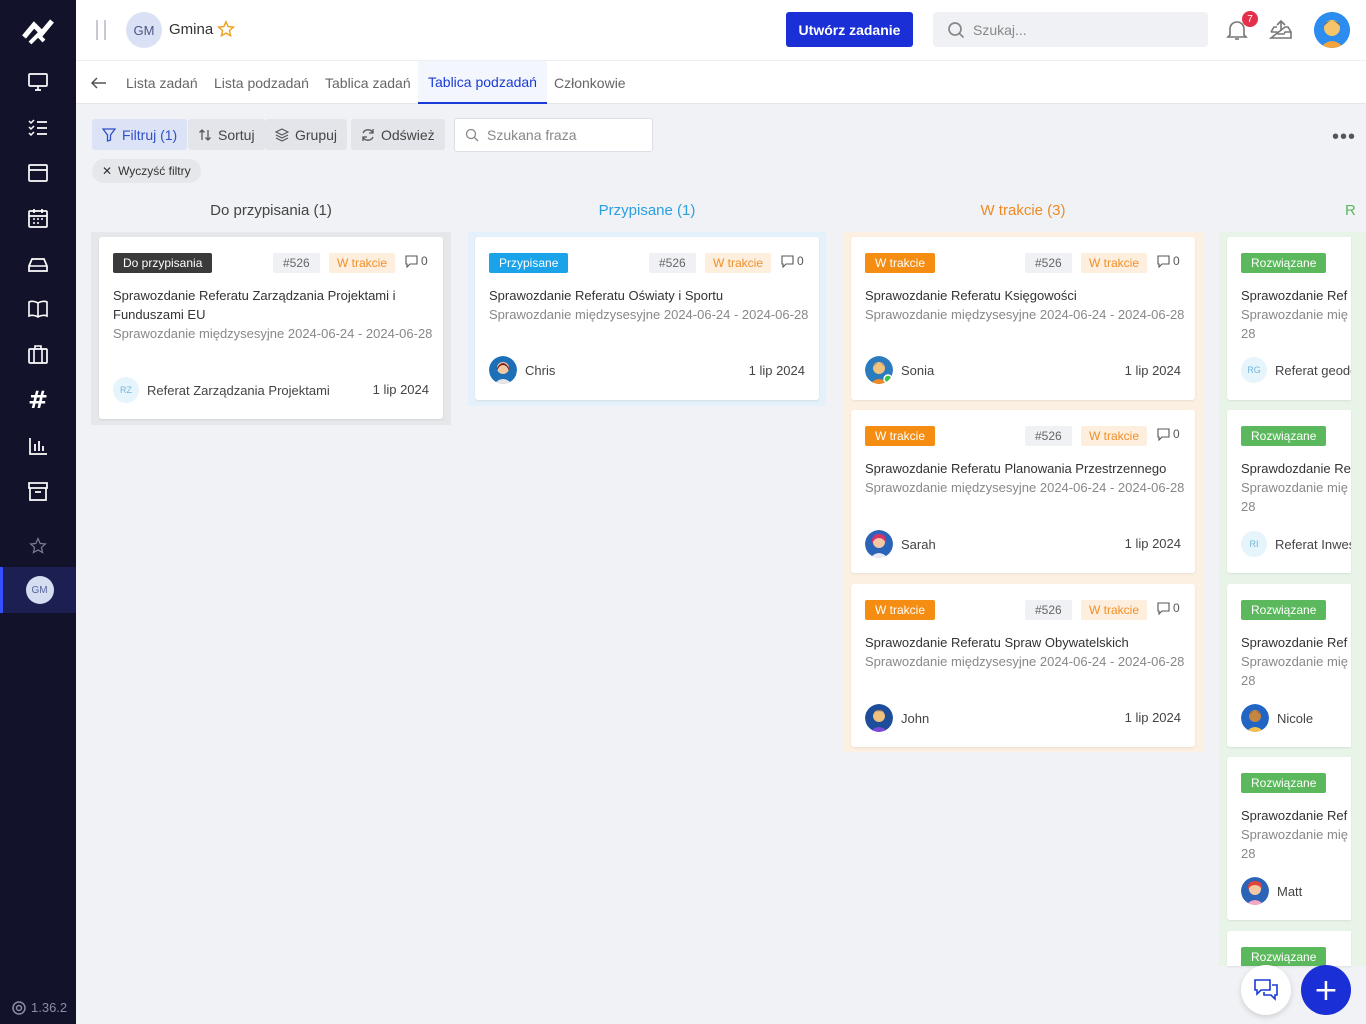 This screenshot has height=1024, width=1366. Describe the element at coordinates (191, 29) in the screenshot. I see `workspace-name: Gmina` at that location.